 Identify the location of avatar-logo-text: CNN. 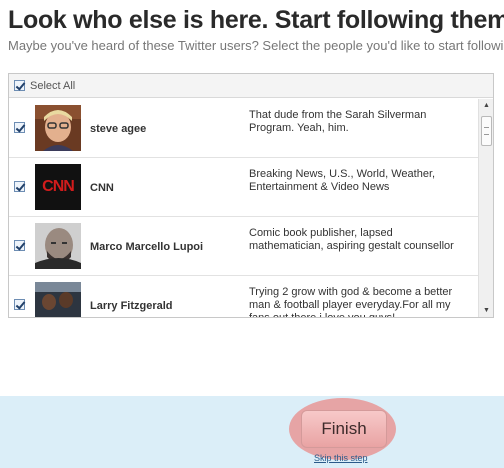
(58, 186).